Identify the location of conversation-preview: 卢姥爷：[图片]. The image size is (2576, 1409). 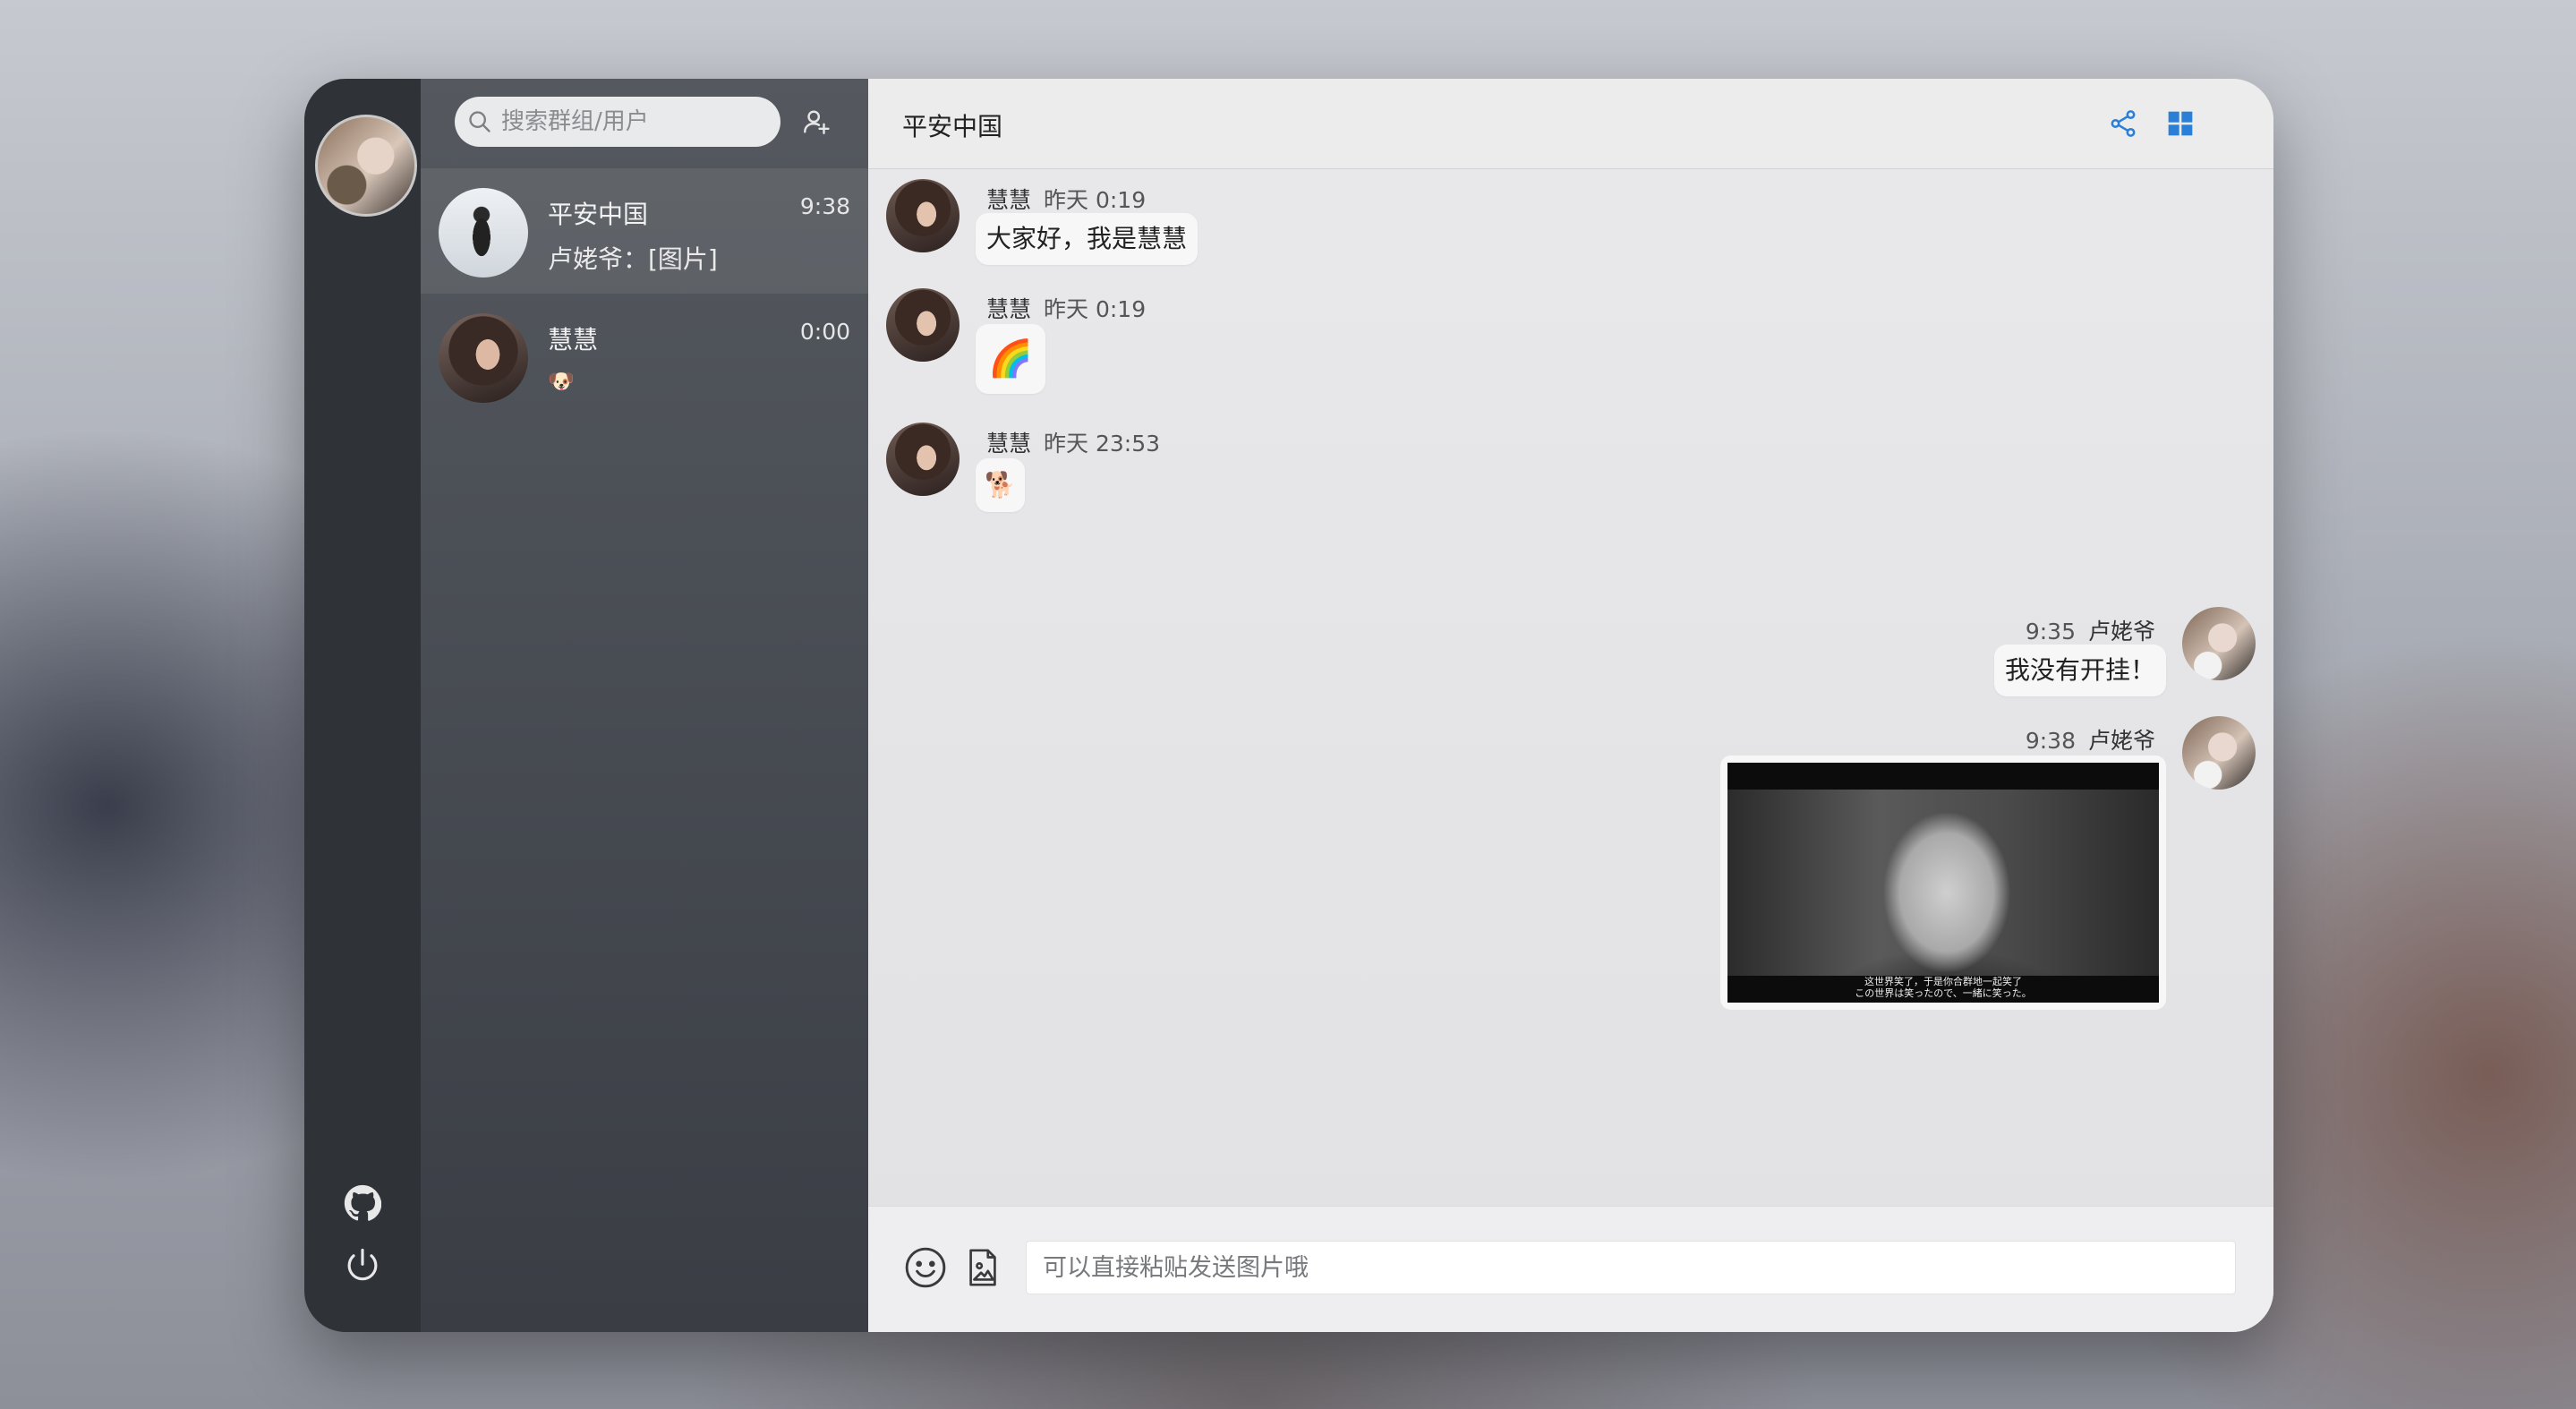
(633, 259).